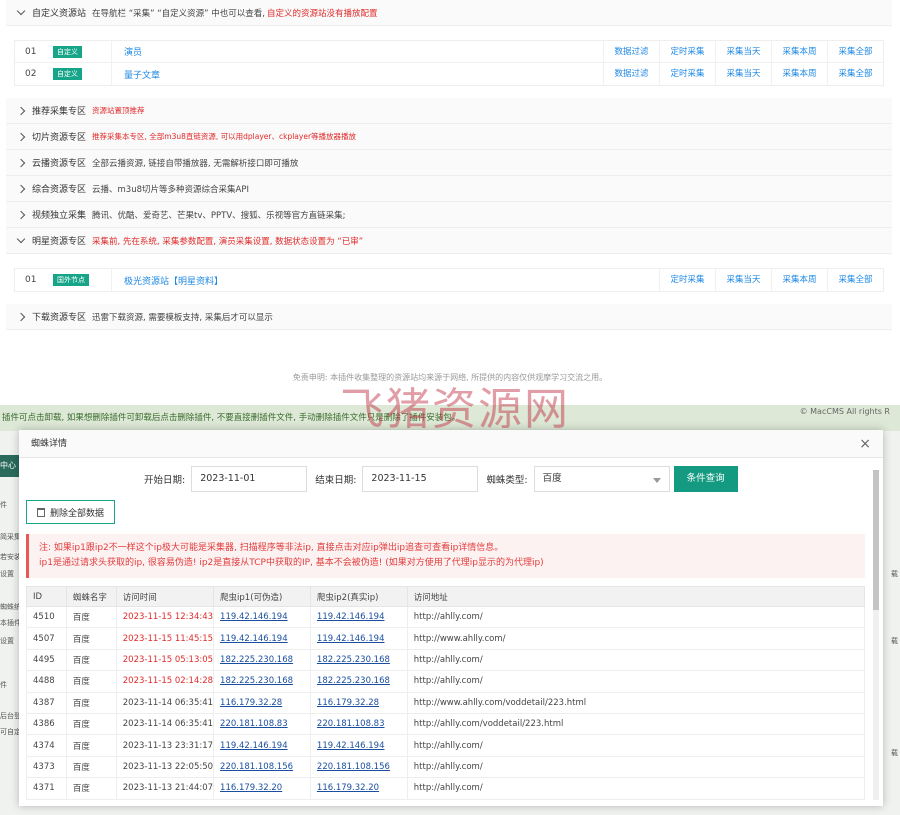 This screenshot has width=900, height=815. I want to click on source-name-link: 极光资源站【明星资料】, so click(385, 280).